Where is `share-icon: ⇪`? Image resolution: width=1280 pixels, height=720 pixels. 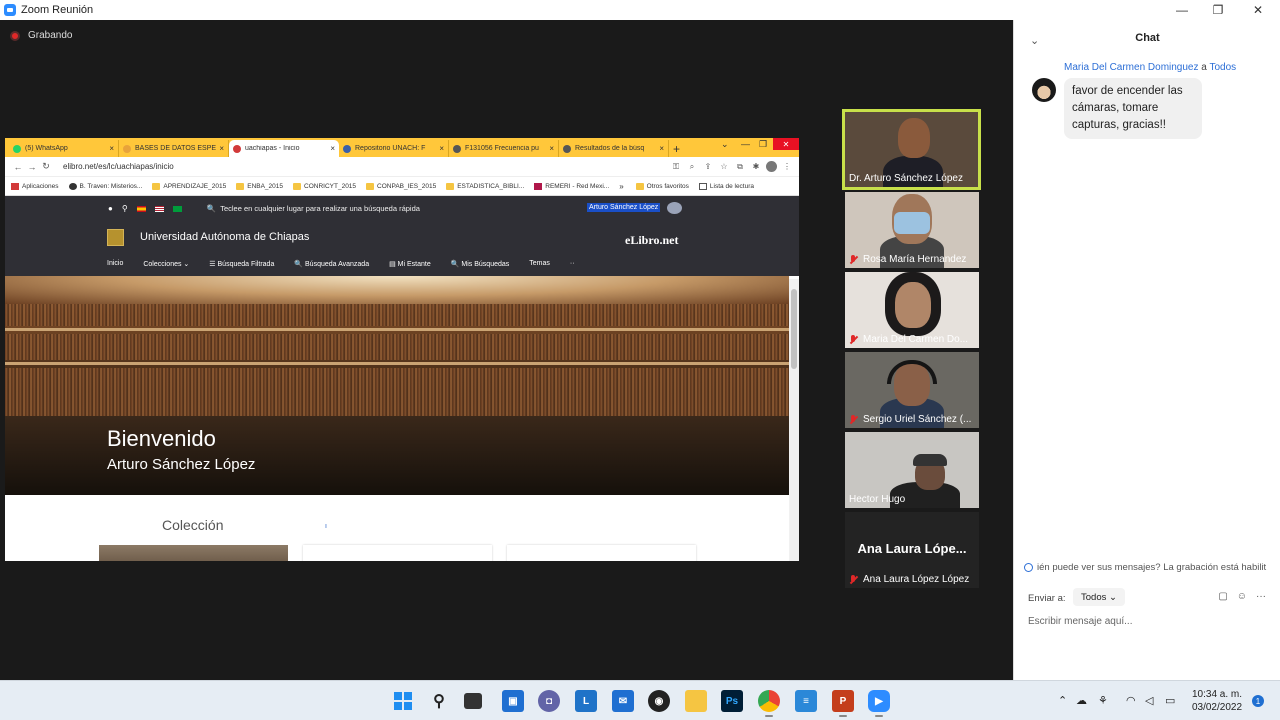 share-icon: ⇪ is located at coordinates (708, 166).